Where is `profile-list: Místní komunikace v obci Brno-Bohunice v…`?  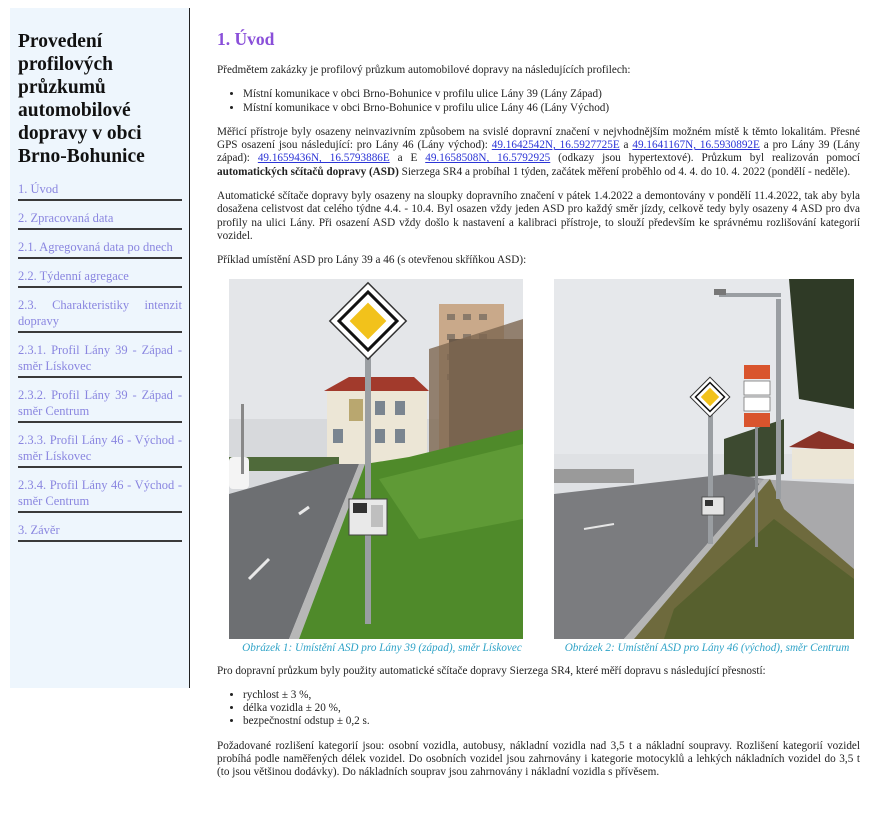 profile-list: Místní komunikace v obci Brno-Bohunice v… is located at coordinates (538, 101).